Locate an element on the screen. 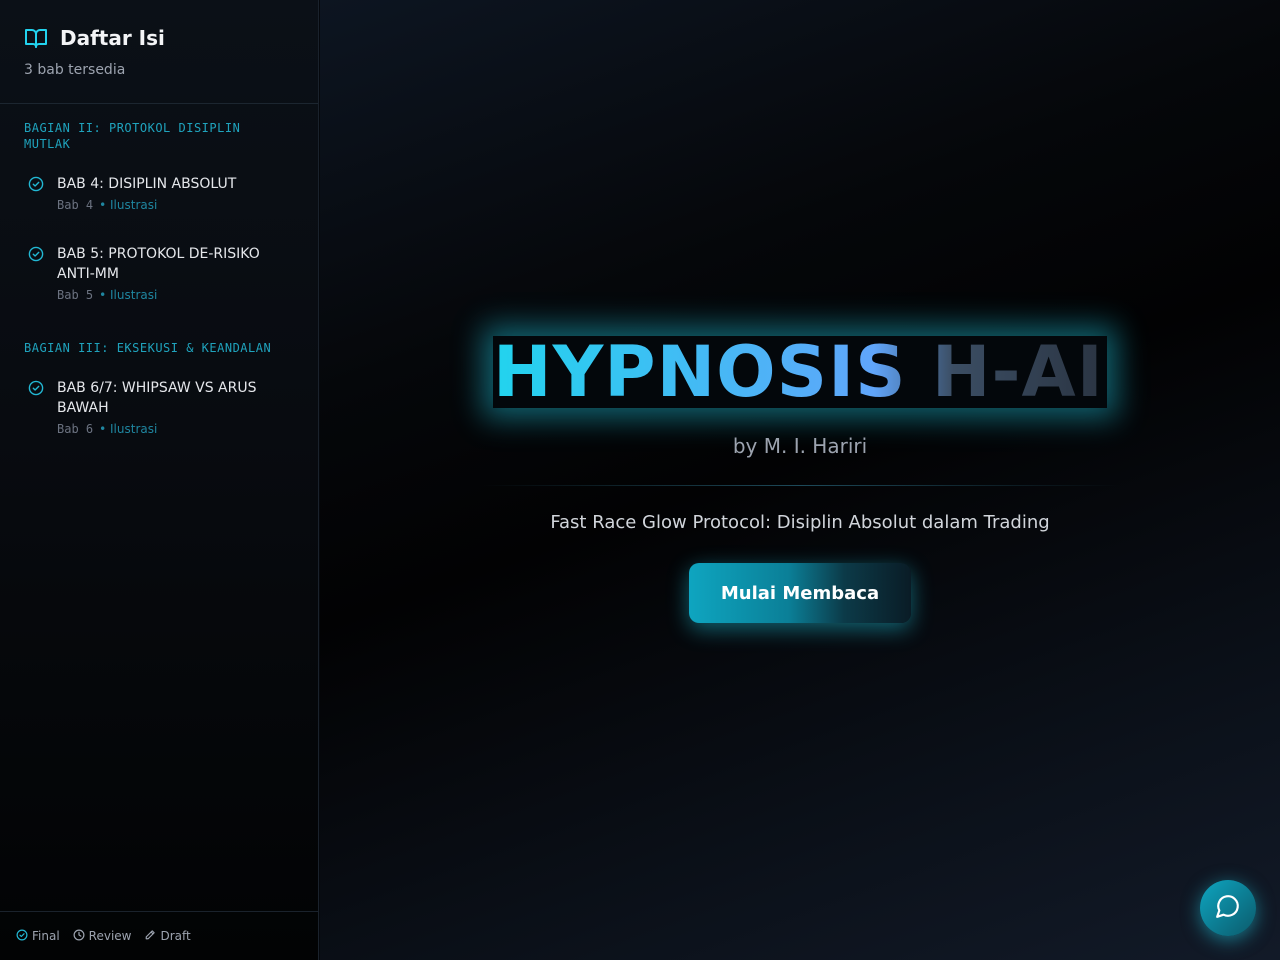 This screenshot has height=960, width=1280. section-label-line: MUTLAK is located at coordinates (47, 144).